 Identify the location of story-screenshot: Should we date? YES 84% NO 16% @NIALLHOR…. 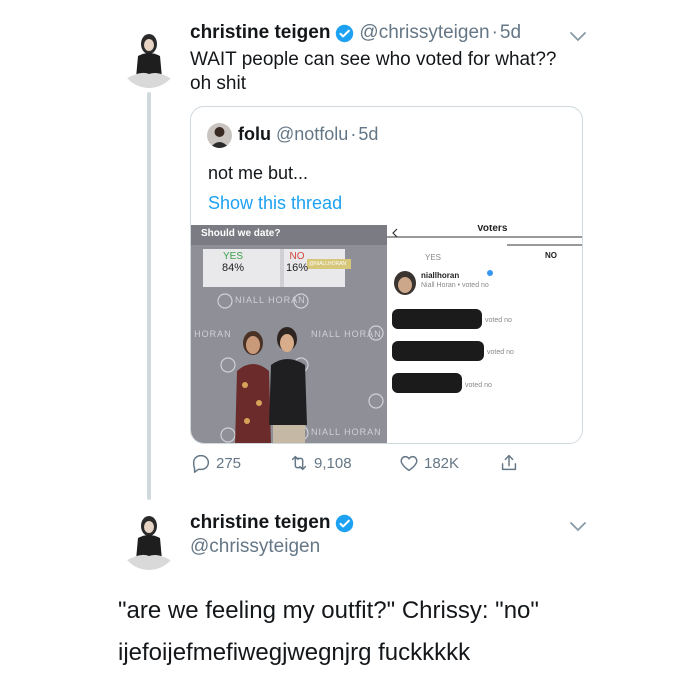
(289, 334).